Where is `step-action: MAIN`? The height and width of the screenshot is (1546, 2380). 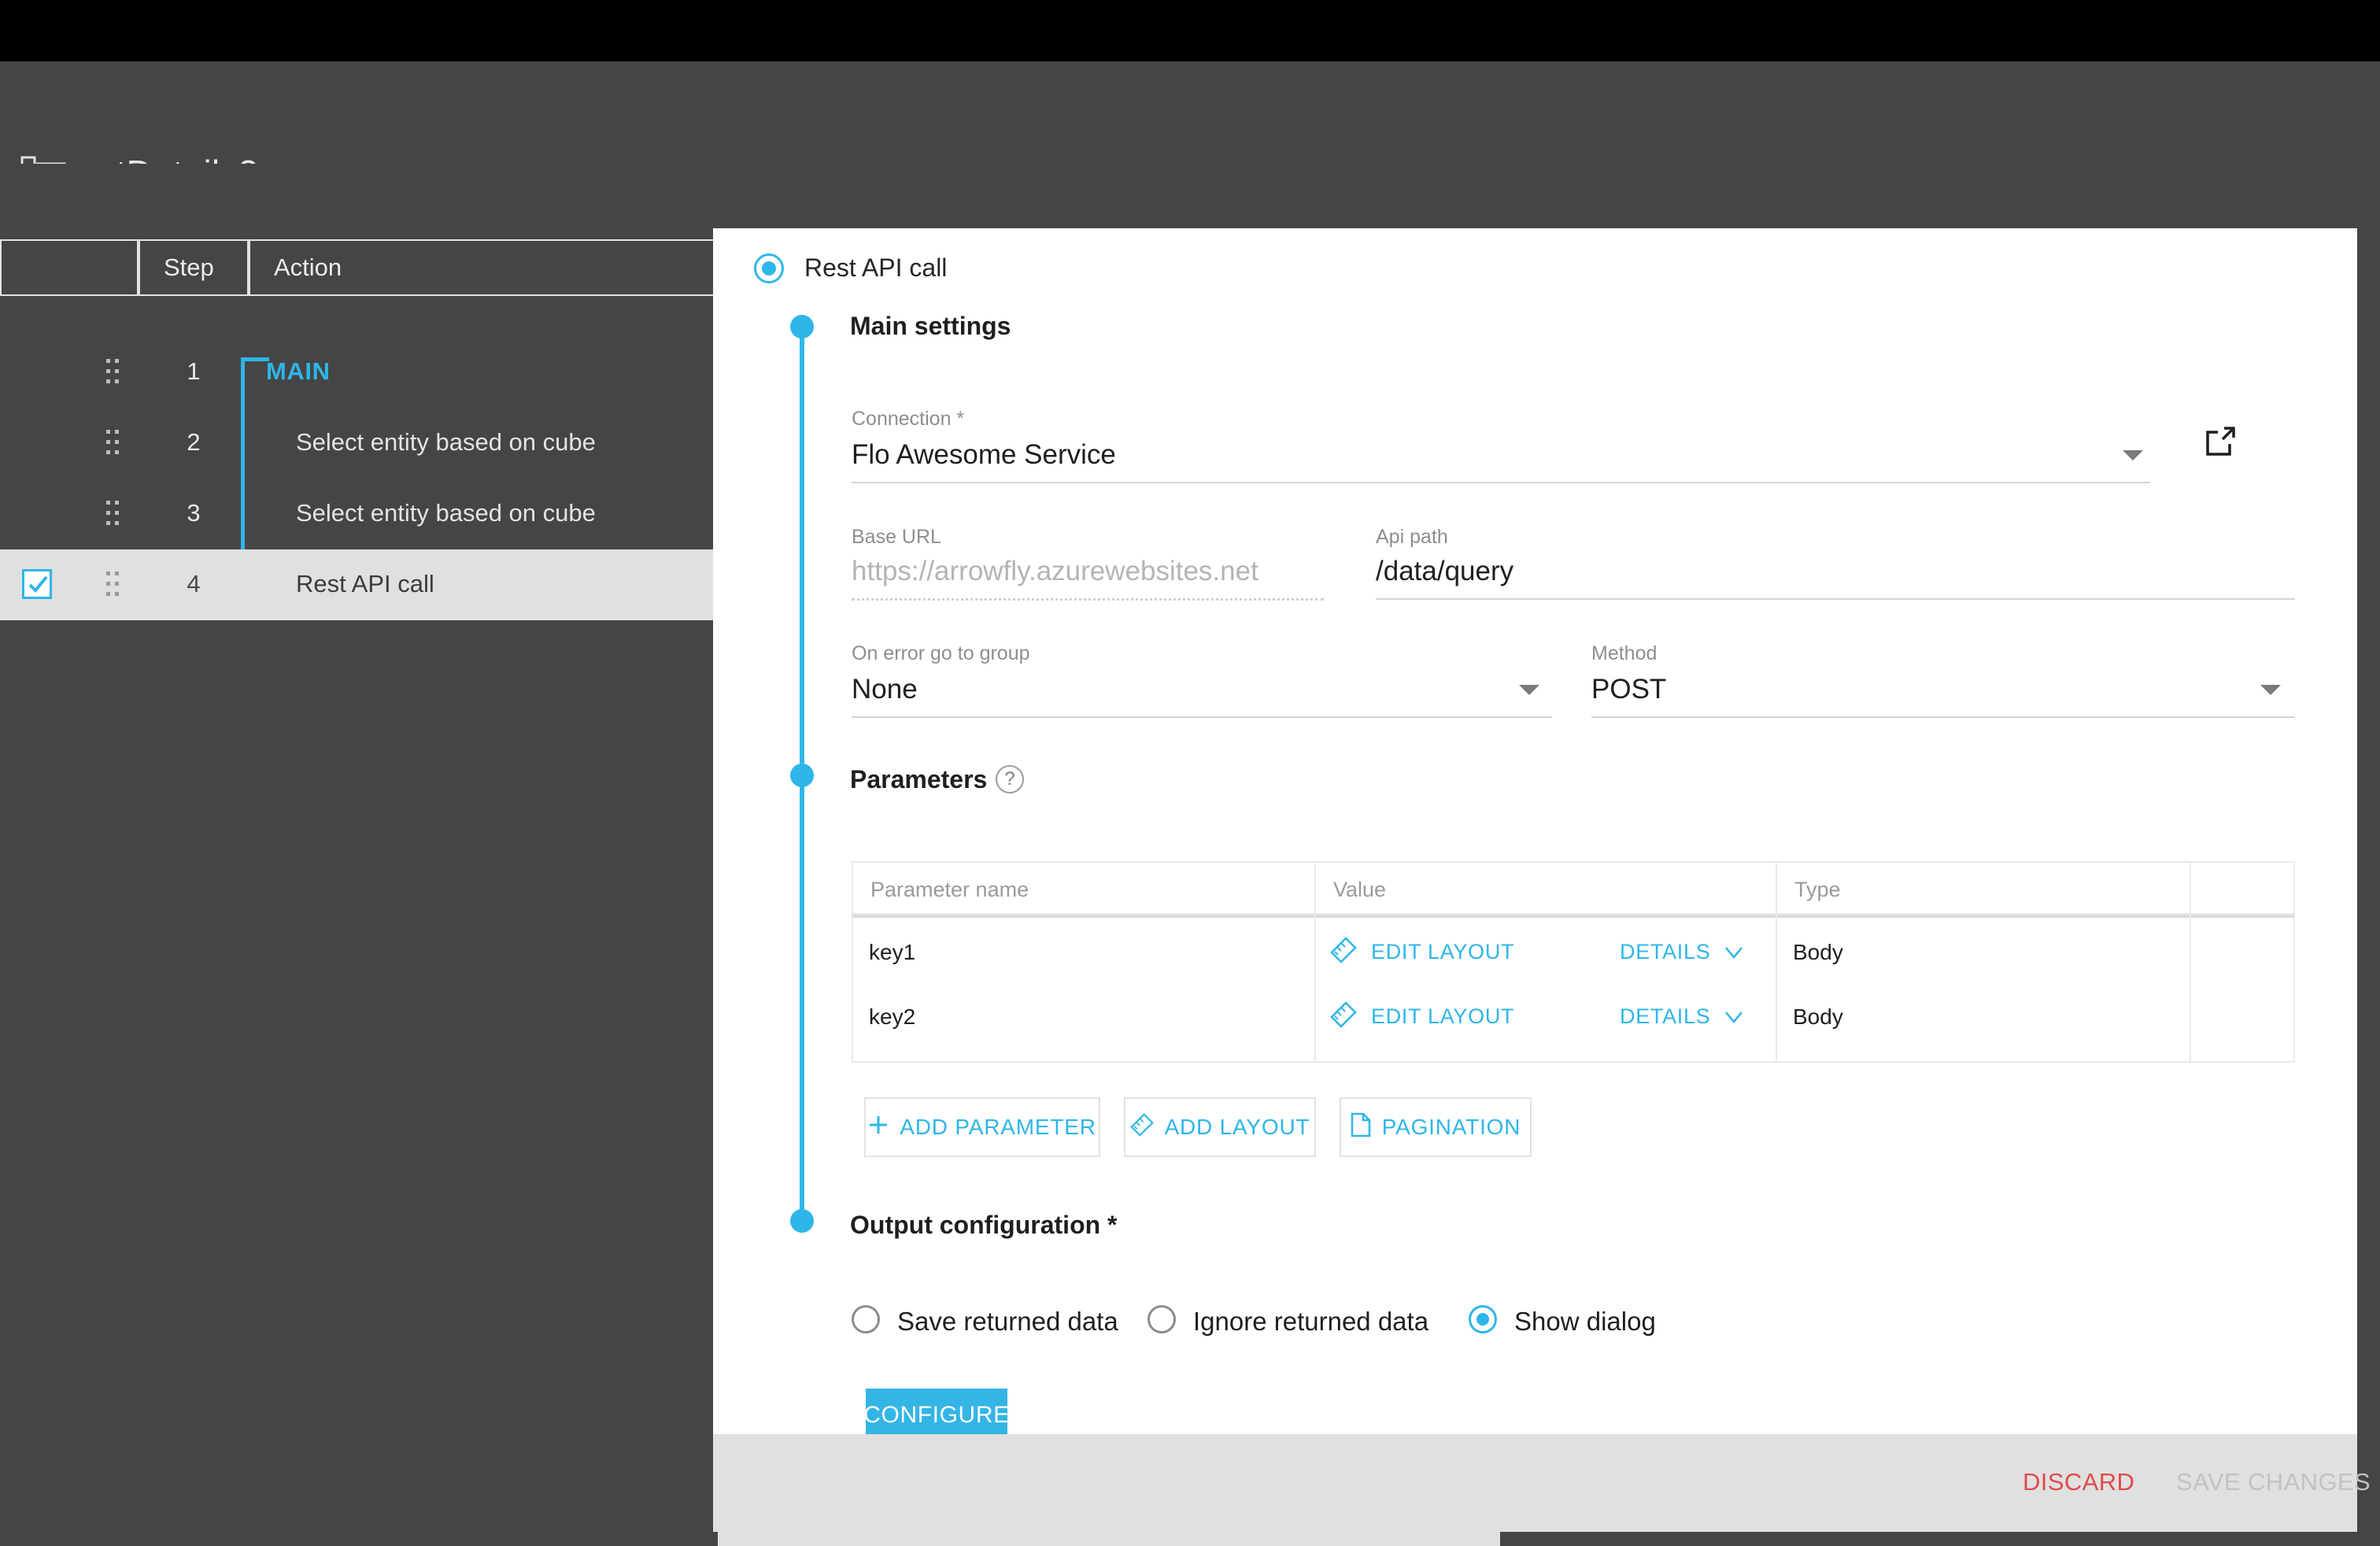 step-action: MAIN is located at coordinates (298, 371).